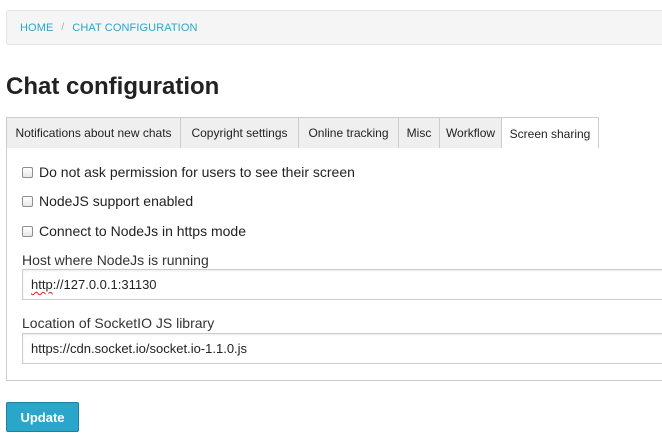  I want to click on breadcrumb-home-link: HOME, so click(36, 28).